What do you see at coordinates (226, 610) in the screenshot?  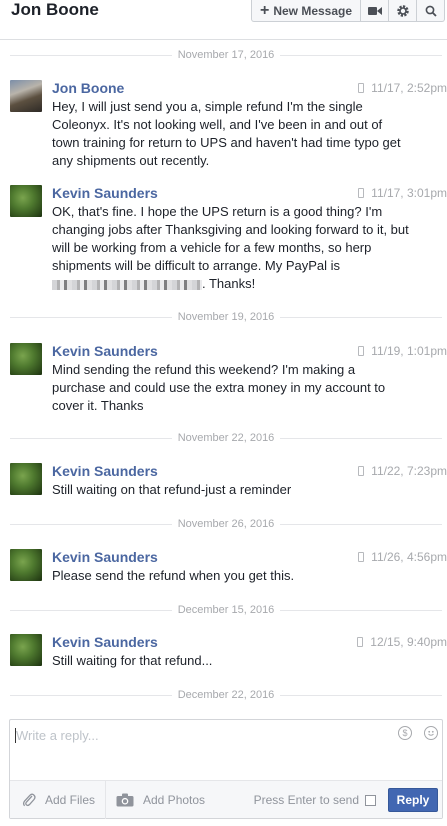 I see `date-separator: December 15, 2016` at bounding box center [226, 610].